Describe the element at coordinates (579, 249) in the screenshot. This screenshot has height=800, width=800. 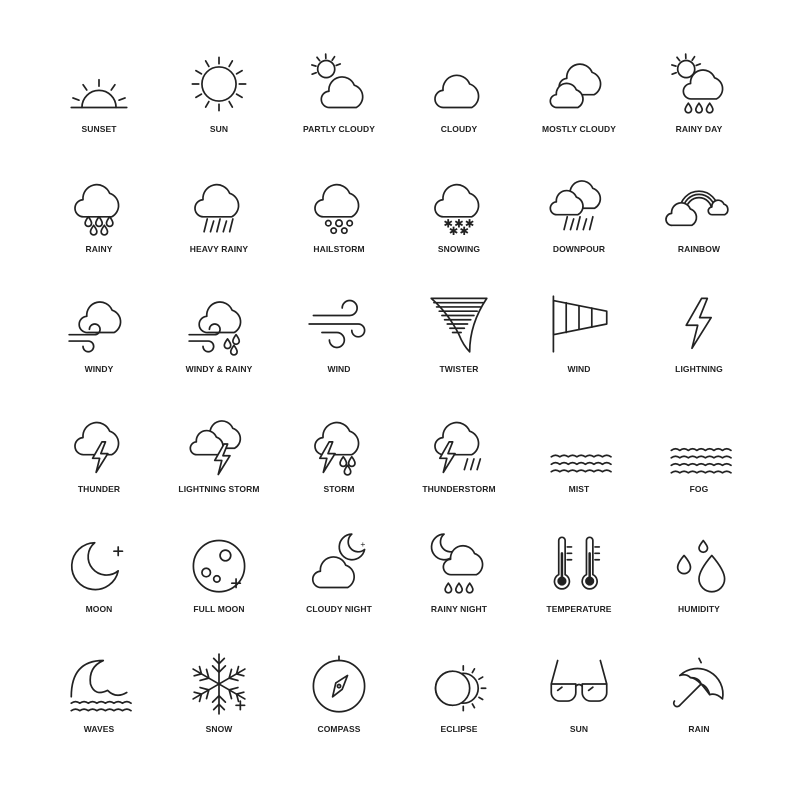
I see `icon-label: DOWNPOUR` at that location.